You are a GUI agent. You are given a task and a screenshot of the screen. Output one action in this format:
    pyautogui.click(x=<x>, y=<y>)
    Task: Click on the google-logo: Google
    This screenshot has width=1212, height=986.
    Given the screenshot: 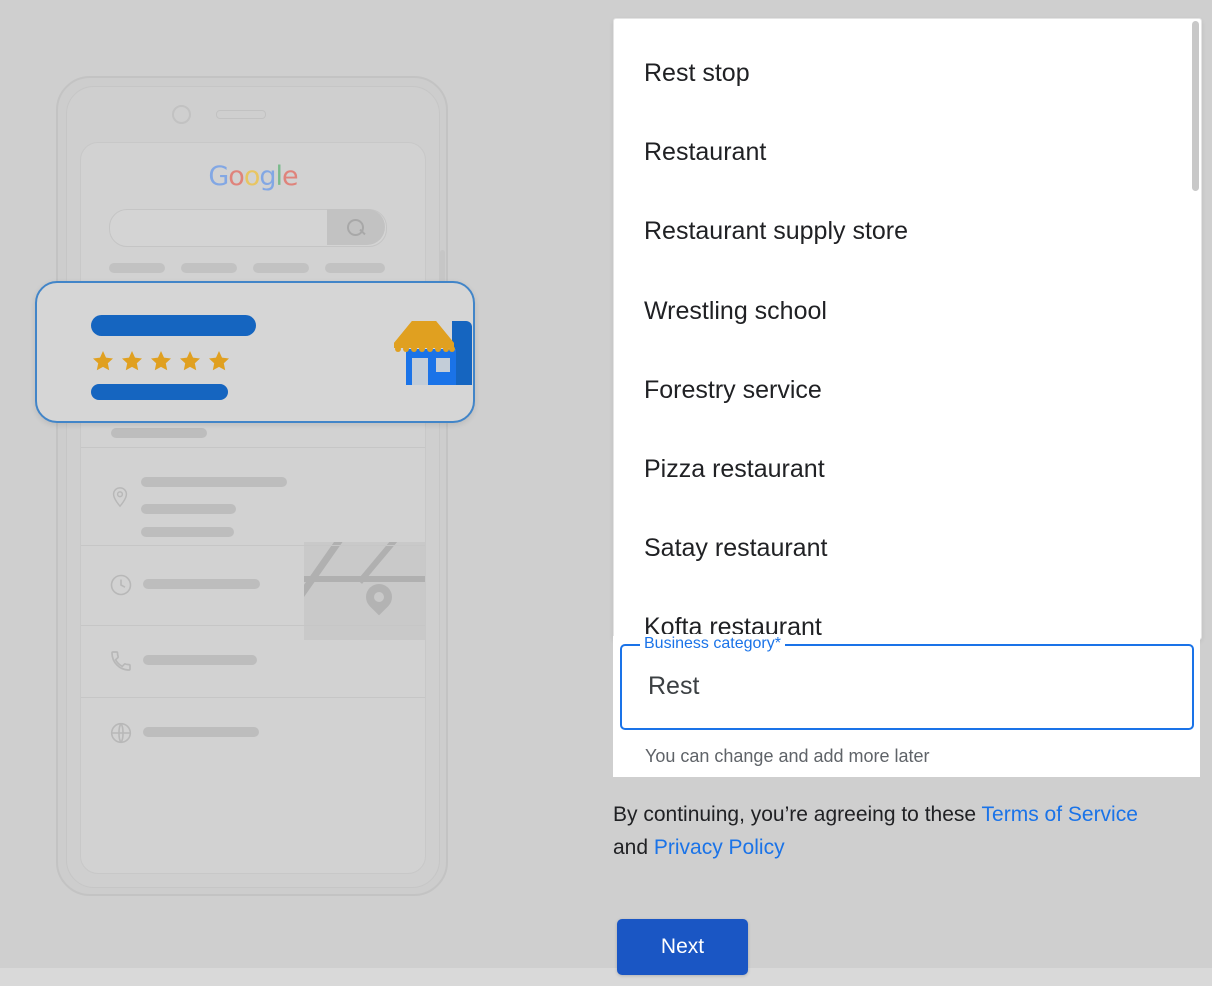 What is the action you would take?
    pyautogui.click(x=253, y=176)
    